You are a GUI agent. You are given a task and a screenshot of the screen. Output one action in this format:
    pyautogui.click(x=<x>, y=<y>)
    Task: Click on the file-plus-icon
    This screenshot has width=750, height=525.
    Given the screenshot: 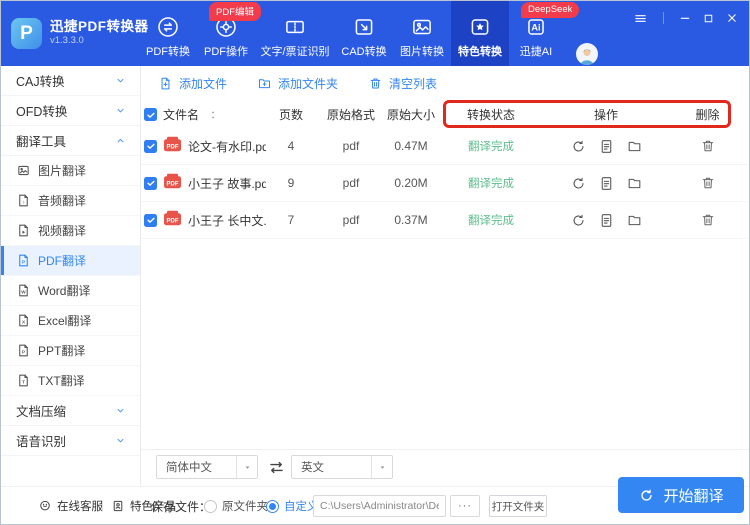 What is the action you would take?
    pyautogui.click(x=165, y=83)
    